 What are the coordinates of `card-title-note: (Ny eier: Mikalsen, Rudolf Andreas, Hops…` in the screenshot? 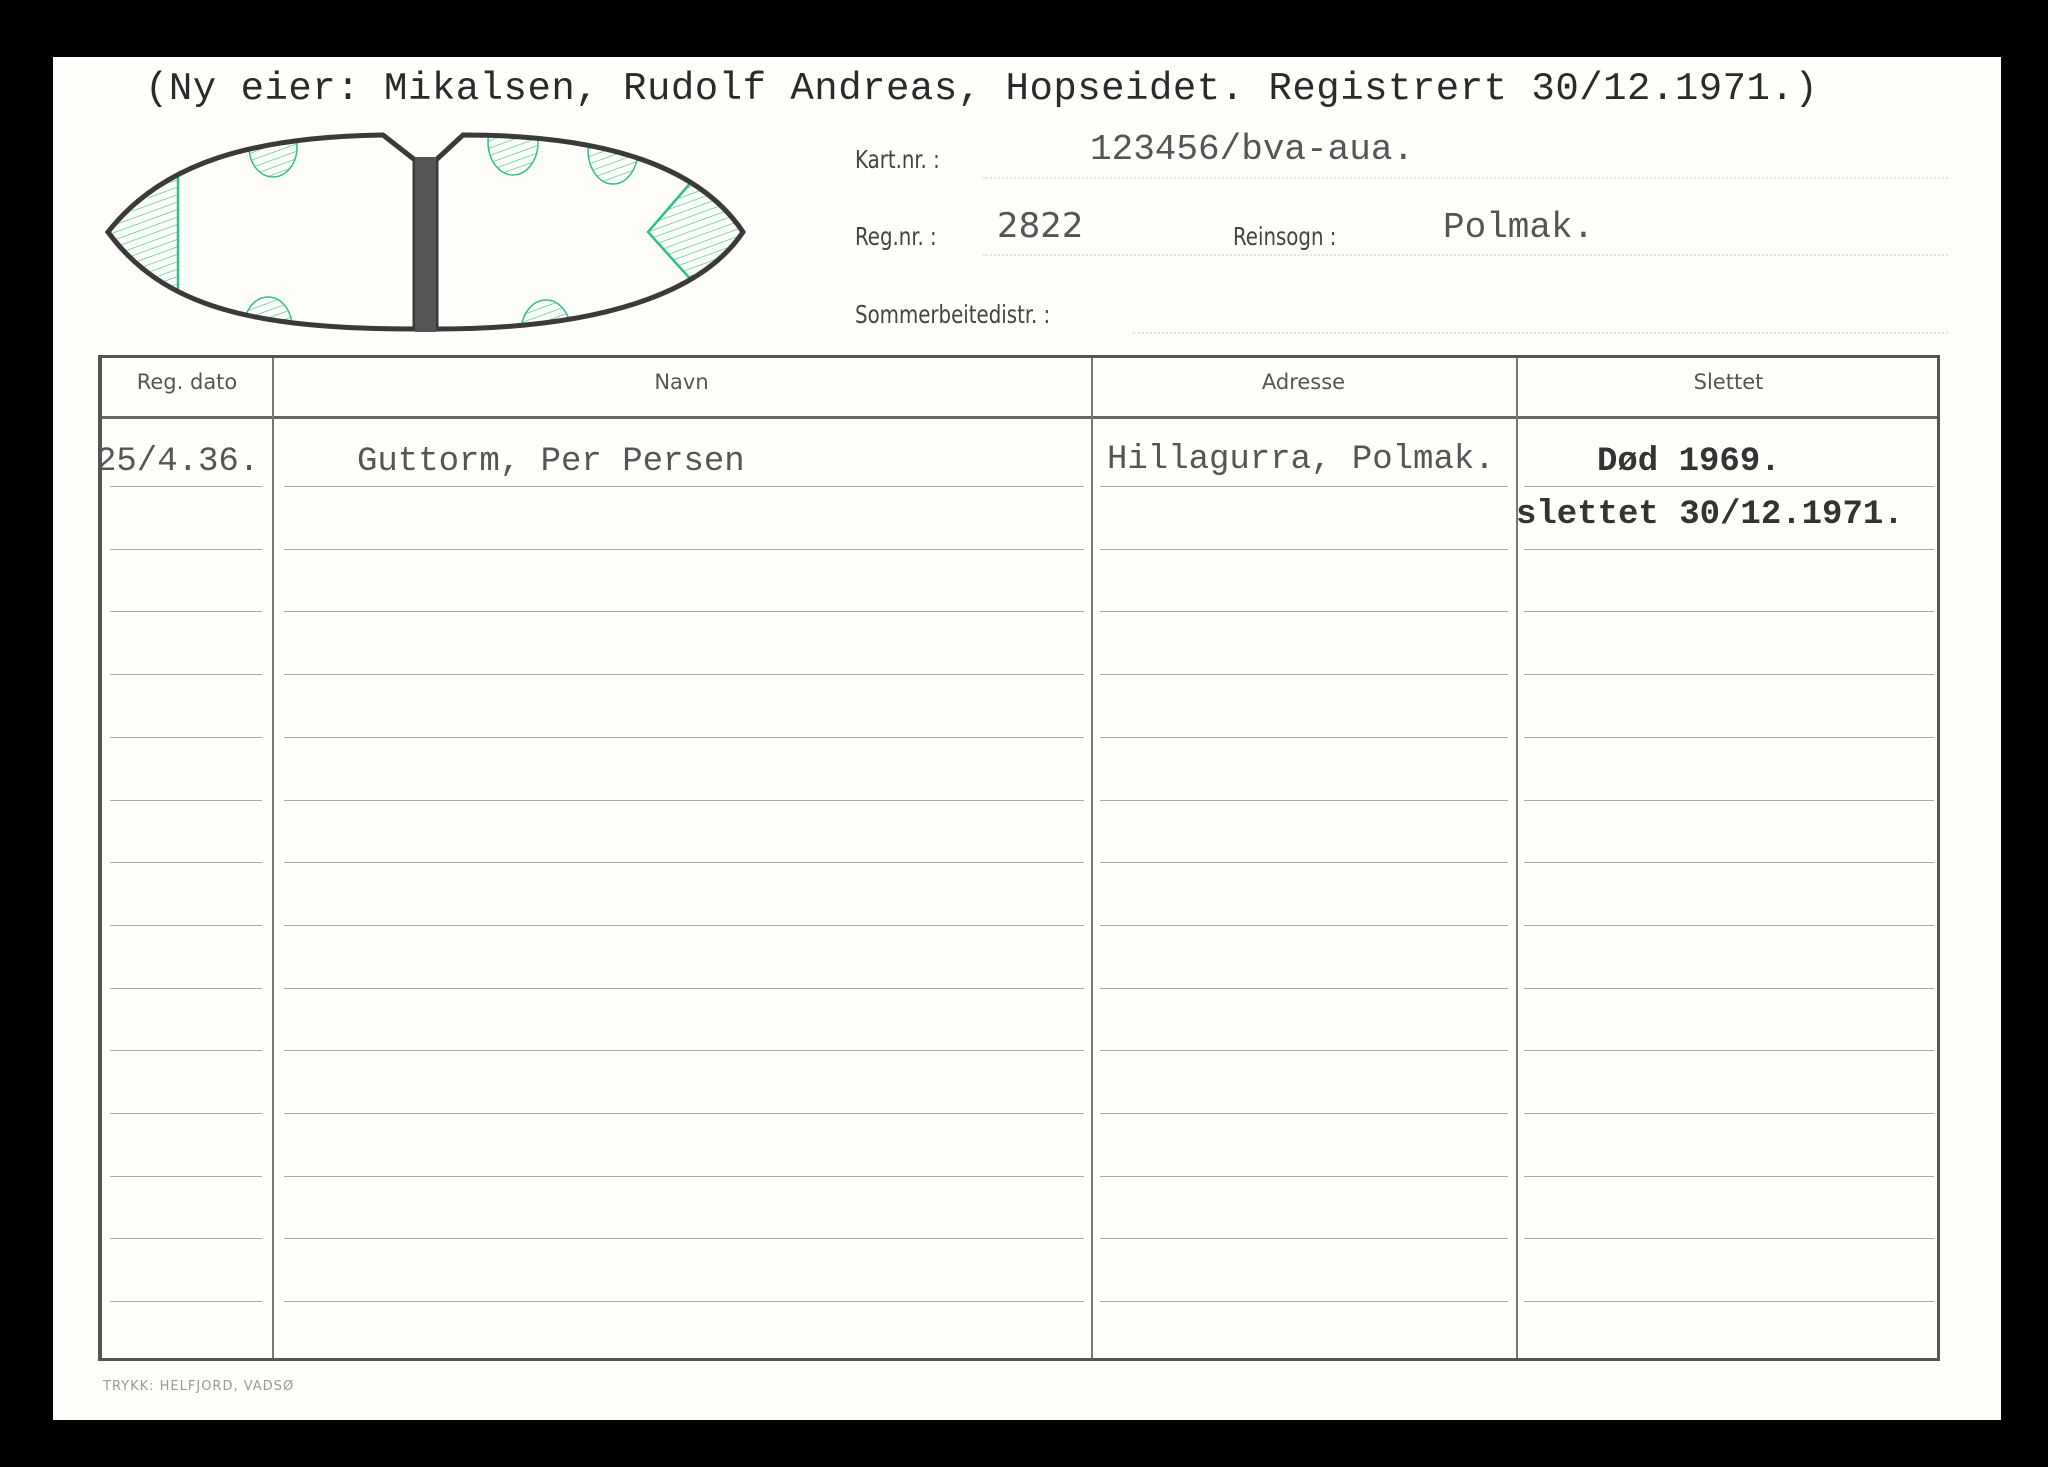 It's located at (982, 89).